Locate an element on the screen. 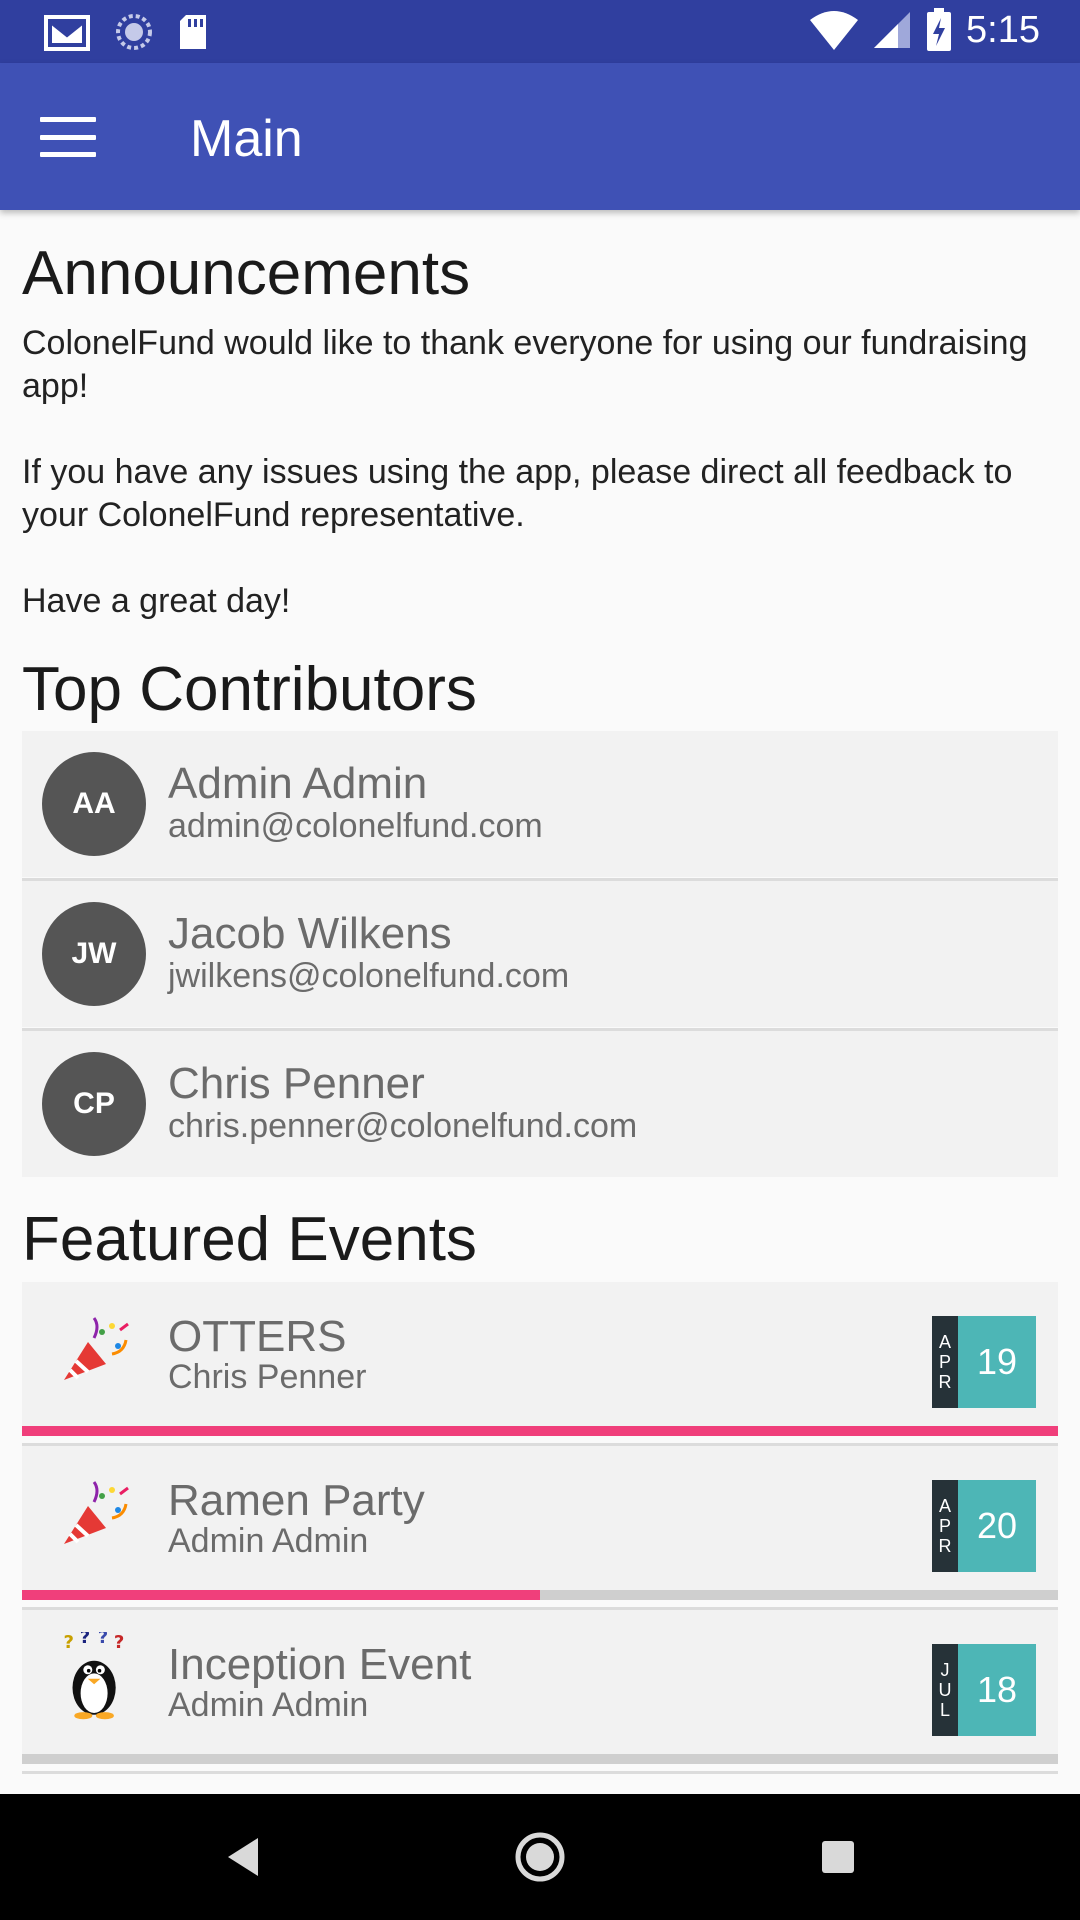 The height and width of the screenshot is (1920, 1080). top-contributors-heading: Top Contributors is located at coordinates (249, 689).